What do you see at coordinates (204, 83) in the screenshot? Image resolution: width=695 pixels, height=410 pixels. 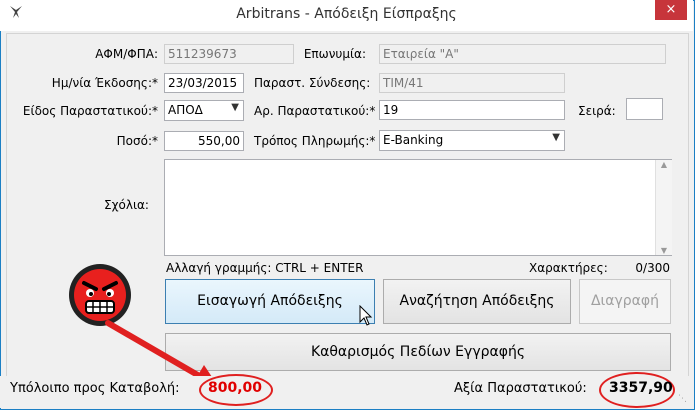 I see `issue-date-field: 23/03/2015` at bounding box center [204, 83].